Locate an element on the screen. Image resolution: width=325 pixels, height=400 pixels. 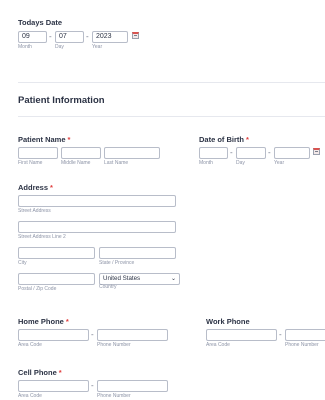
street-address-line2-sublabel: Street Address Line 2 is located at coordinates (42, 237).